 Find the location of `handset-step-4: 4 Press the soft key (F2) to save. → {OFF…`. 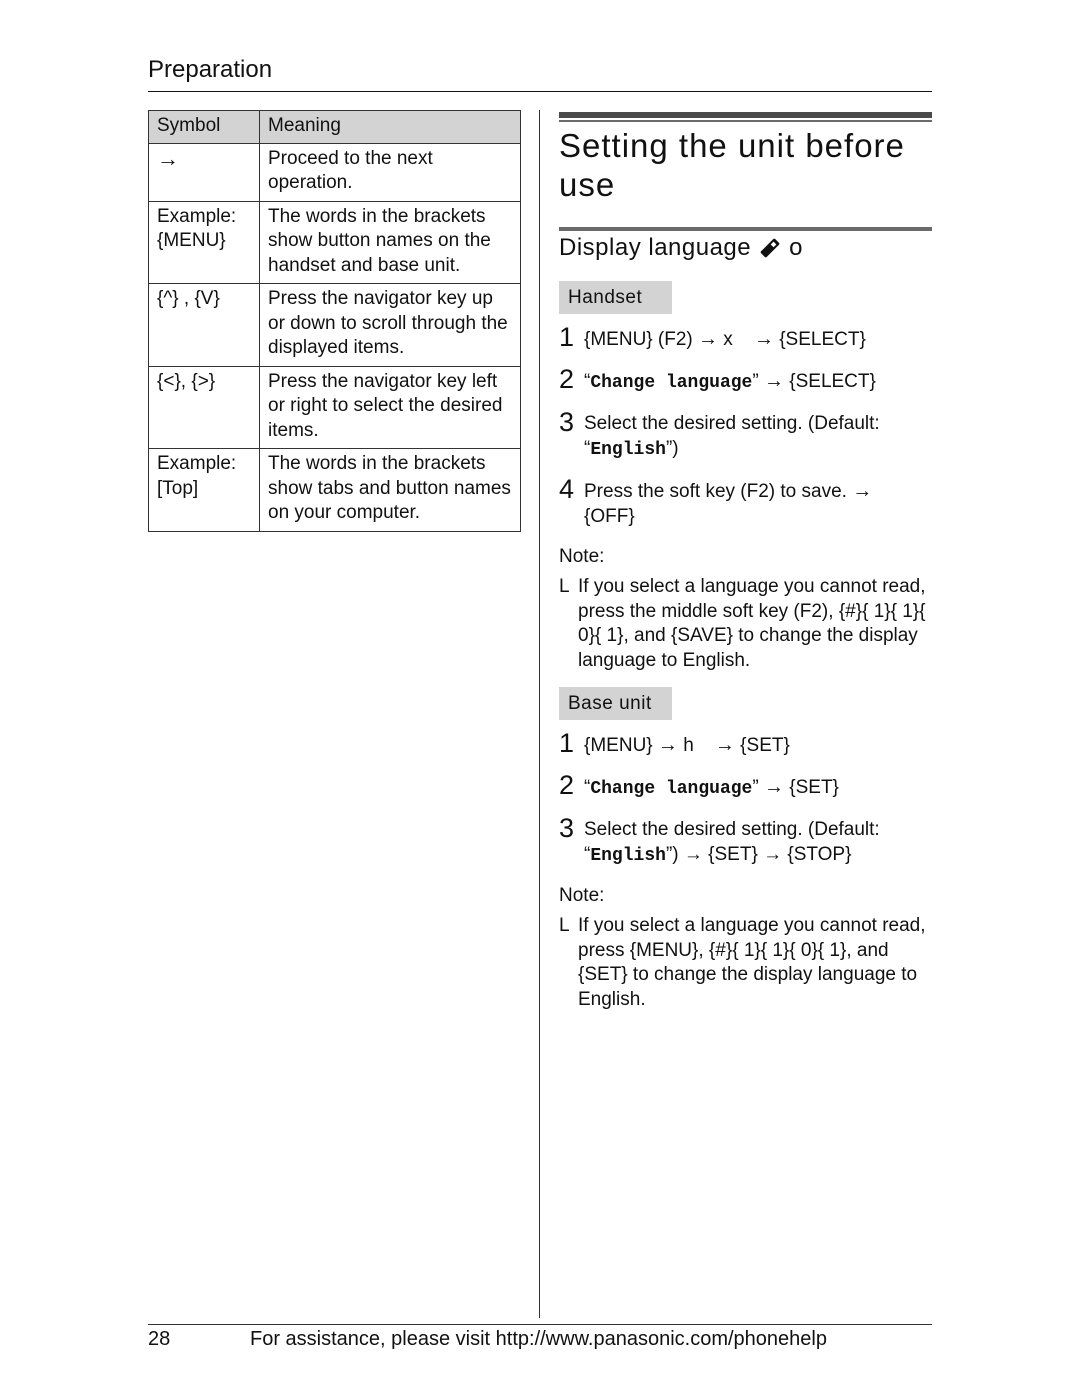

handset-step-4: 4 Press the soft key (F2) to save. → {OFF… is located at coordinates (749, 502).